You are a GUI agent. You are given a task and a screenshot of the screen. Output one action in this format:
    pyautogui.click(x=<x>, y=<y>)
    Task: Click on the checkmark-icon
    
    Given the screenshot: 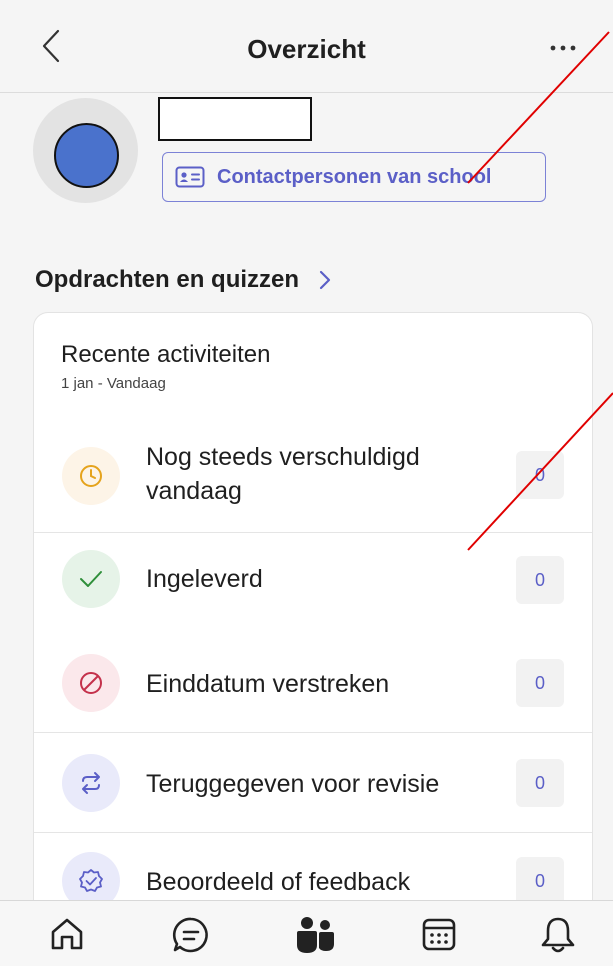 What is the action you would take?
    pyautogui.click(x=91, y=579)
    